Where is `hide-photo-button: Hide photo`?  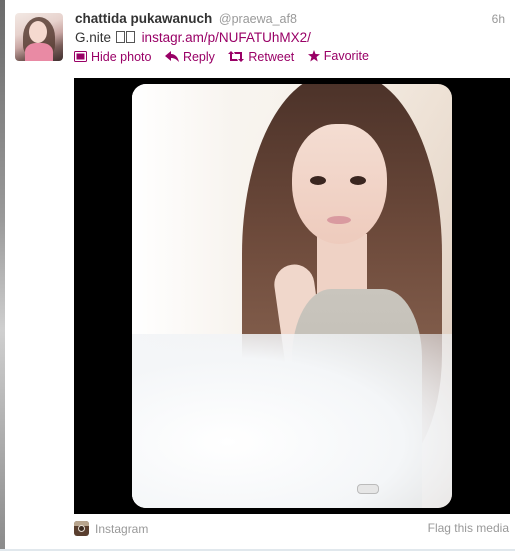 hide-photo-button: Hide photo is located at coordinates (112, 57).